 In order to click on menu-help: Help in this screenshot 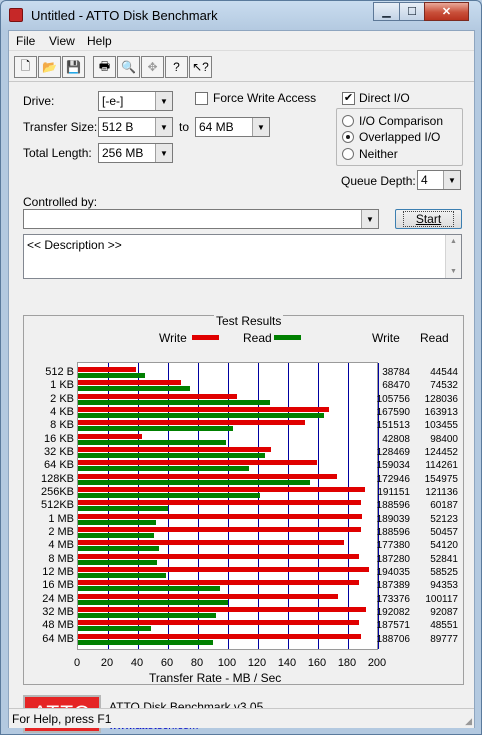, I will do `click(99, 41)`.